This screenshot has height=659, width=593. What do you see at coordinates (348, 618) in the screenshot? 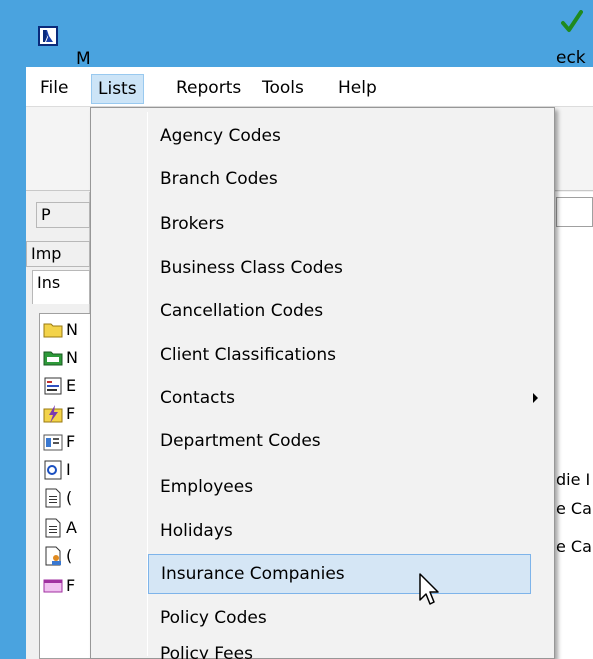
I see `menu-item-policy-codes: Policy Codes` at bounding box center [348, 618].